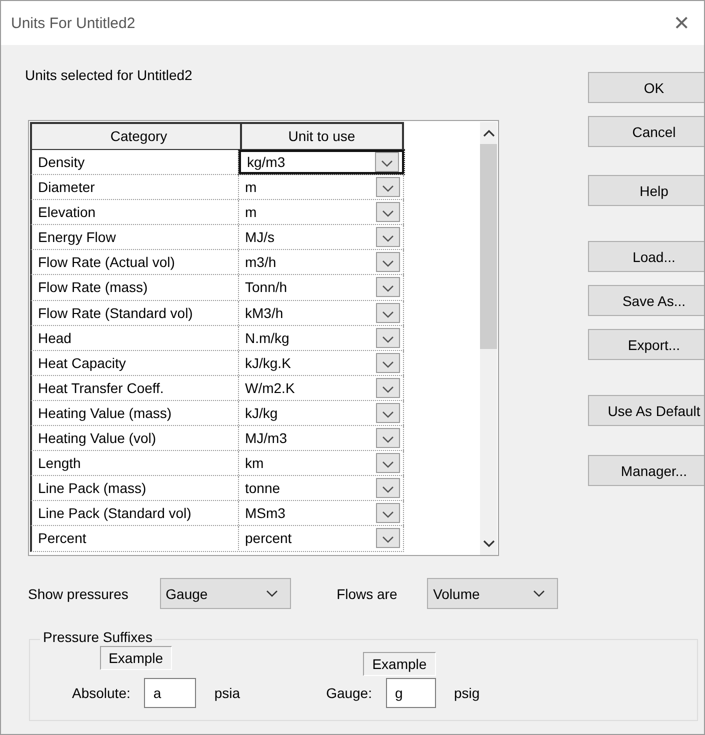 This screenshot has height=735, width=705. I want to click on dialog-button: Use As Default, so click(646, 410).